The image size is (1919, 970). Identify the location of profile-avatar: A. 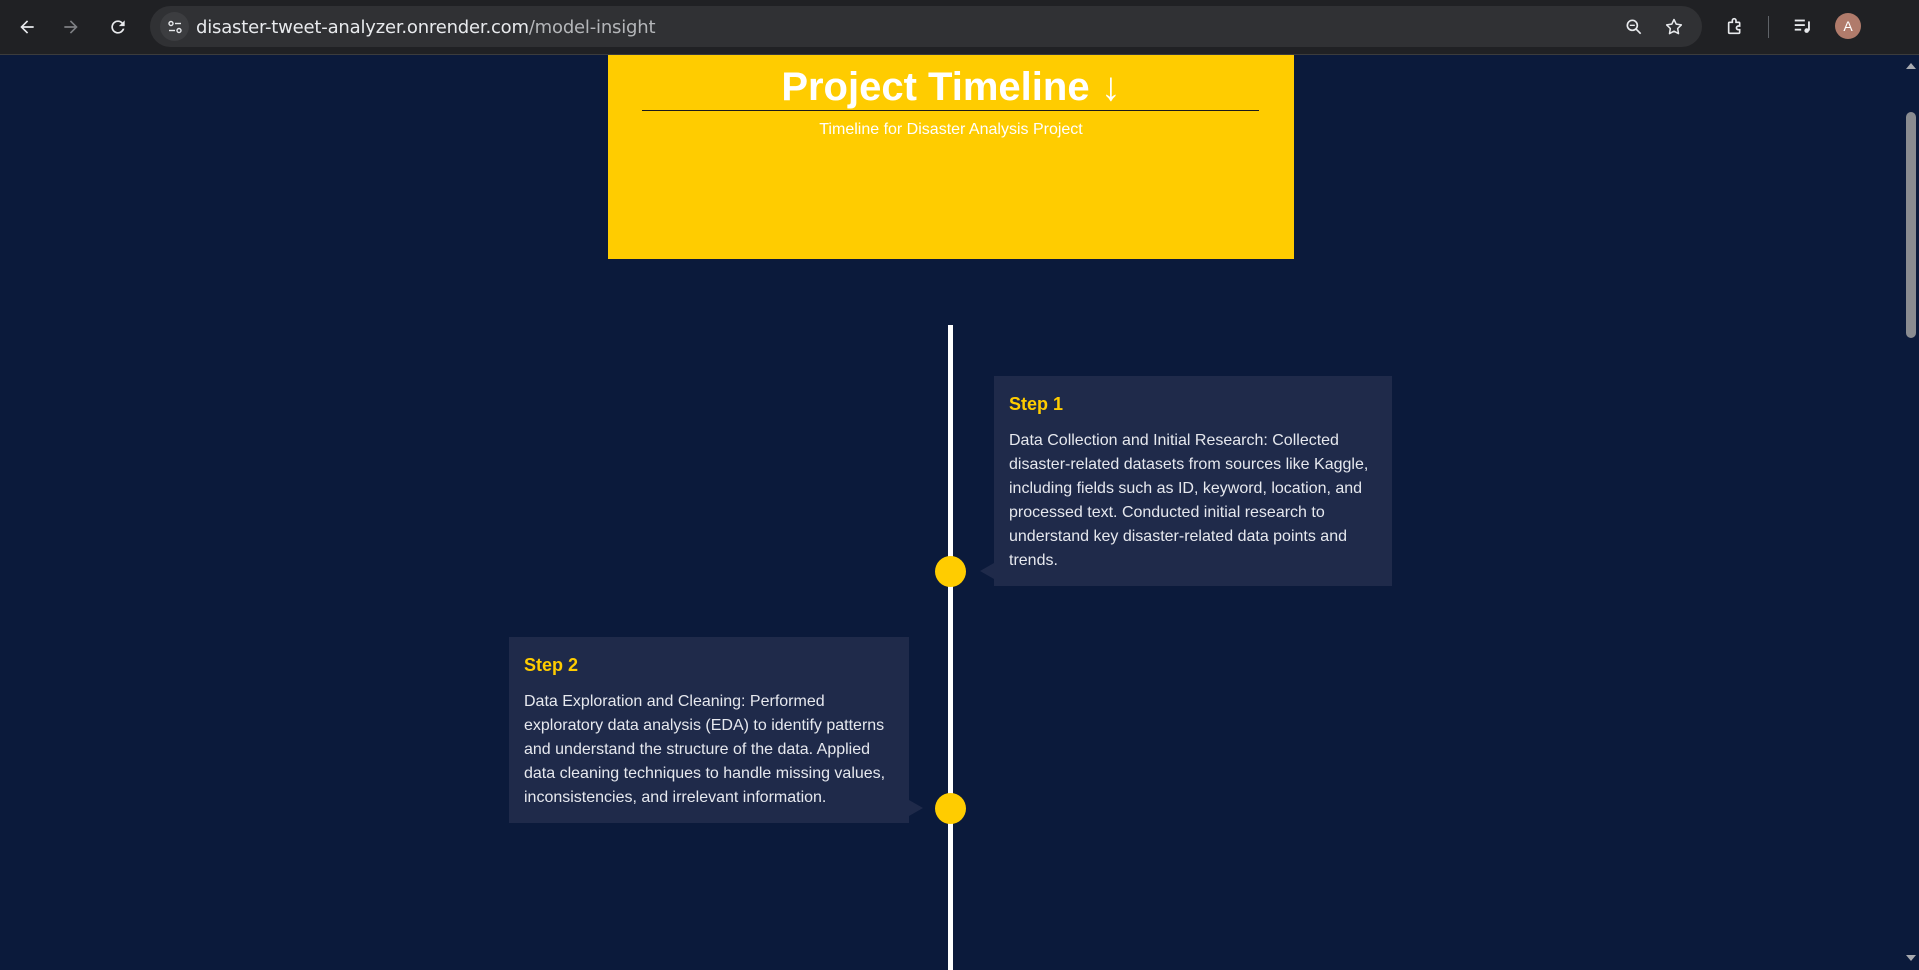
(1848, 26).